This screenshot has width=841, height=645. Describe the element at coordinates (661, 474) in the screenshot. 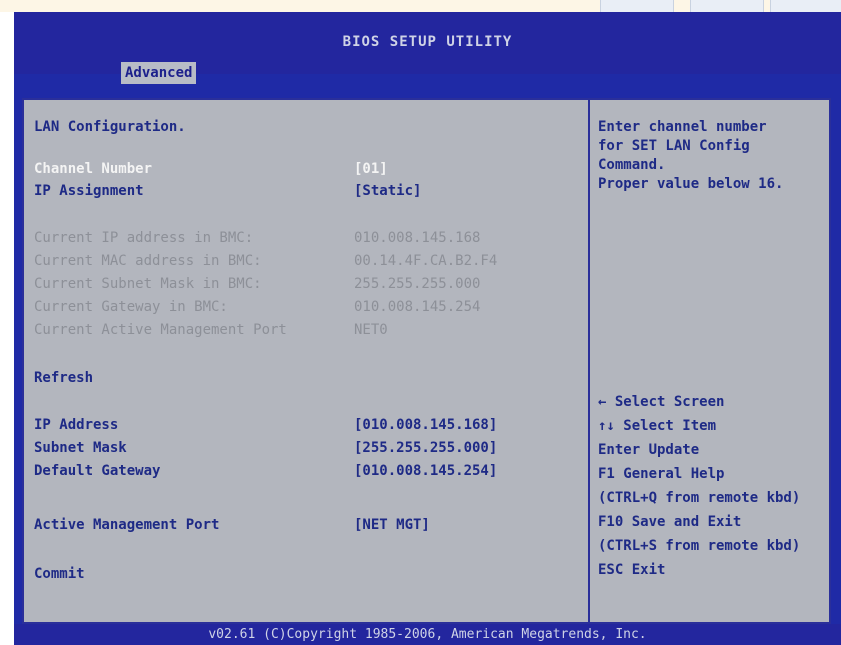

I see `key-hint: F1 General Help` at that location.